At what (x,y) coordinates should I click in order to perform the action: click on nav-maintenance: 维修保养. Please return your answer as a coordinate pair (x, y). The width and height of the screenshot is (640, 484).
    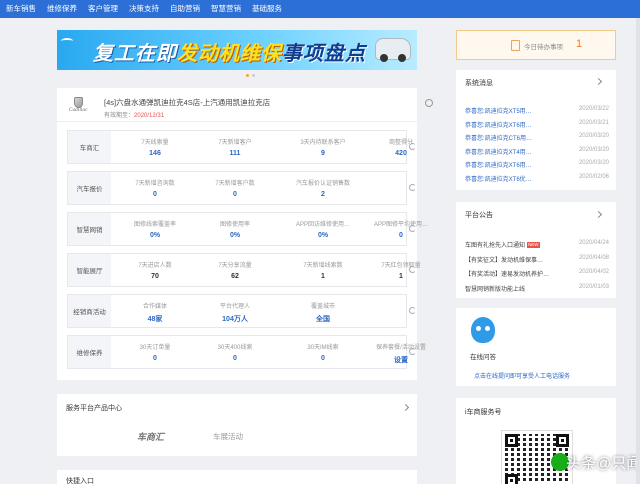
    Looking at the image, I should click on (61, 9).